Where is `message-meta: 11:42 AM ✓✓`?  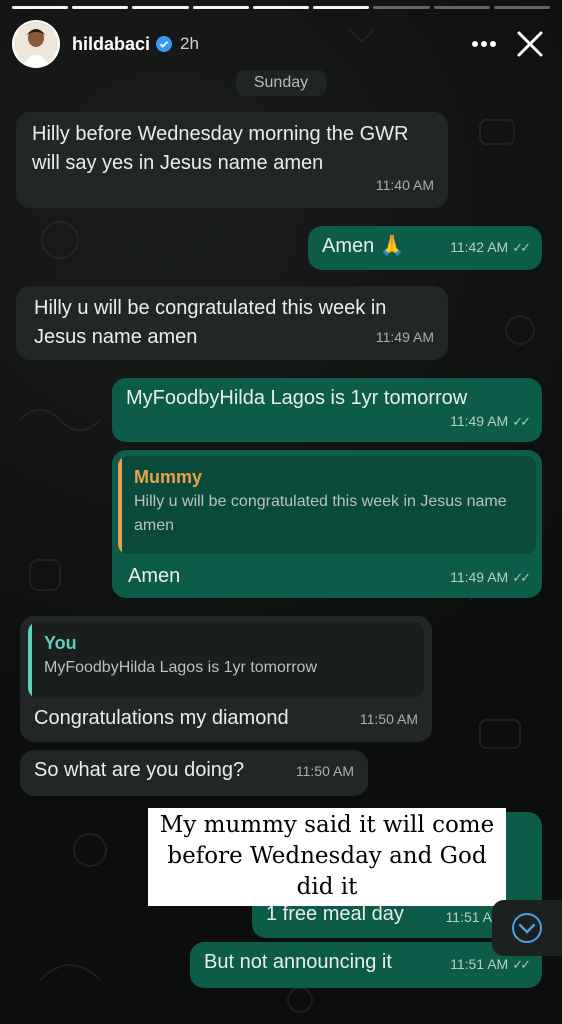 message-meta: 11:42 AM ✓✓ is located at coordinates (490, 247).